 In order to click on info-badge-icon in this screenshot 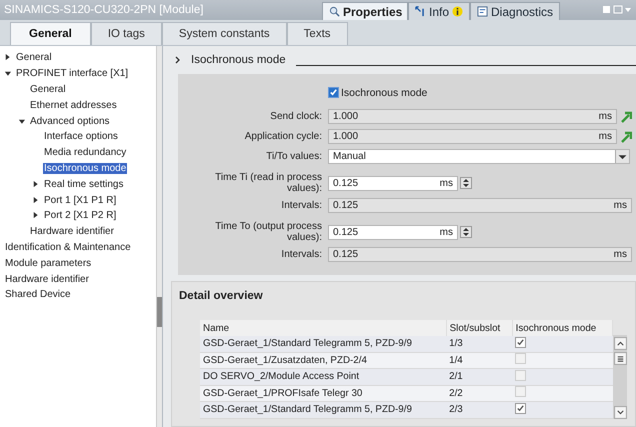, I will do `click(458, 11)`.